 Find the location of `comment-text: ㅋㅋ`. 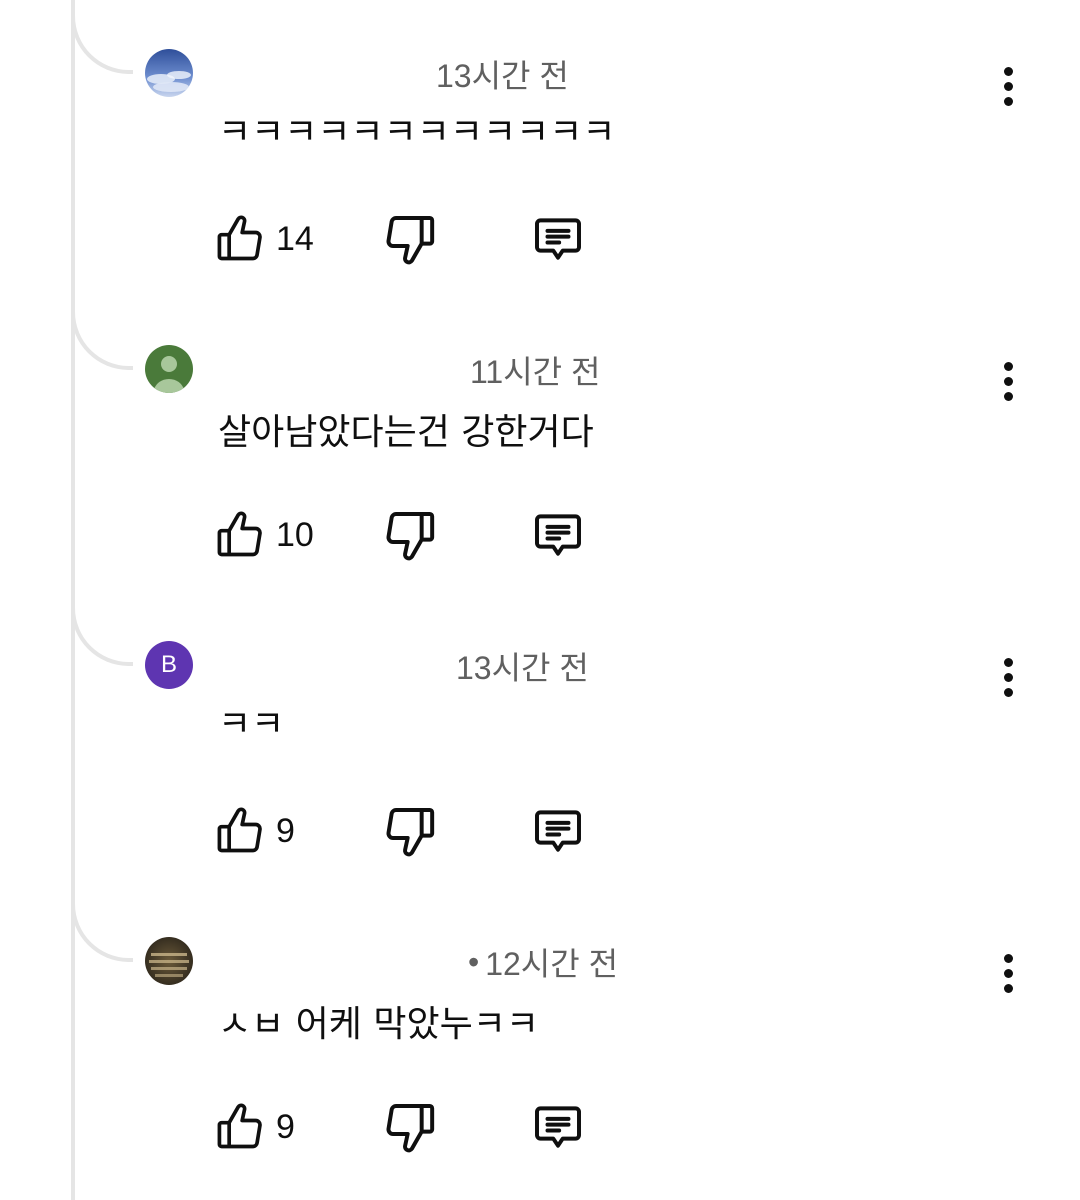

comment-text: ㅋㅋ is located at coordinates (251, 724).